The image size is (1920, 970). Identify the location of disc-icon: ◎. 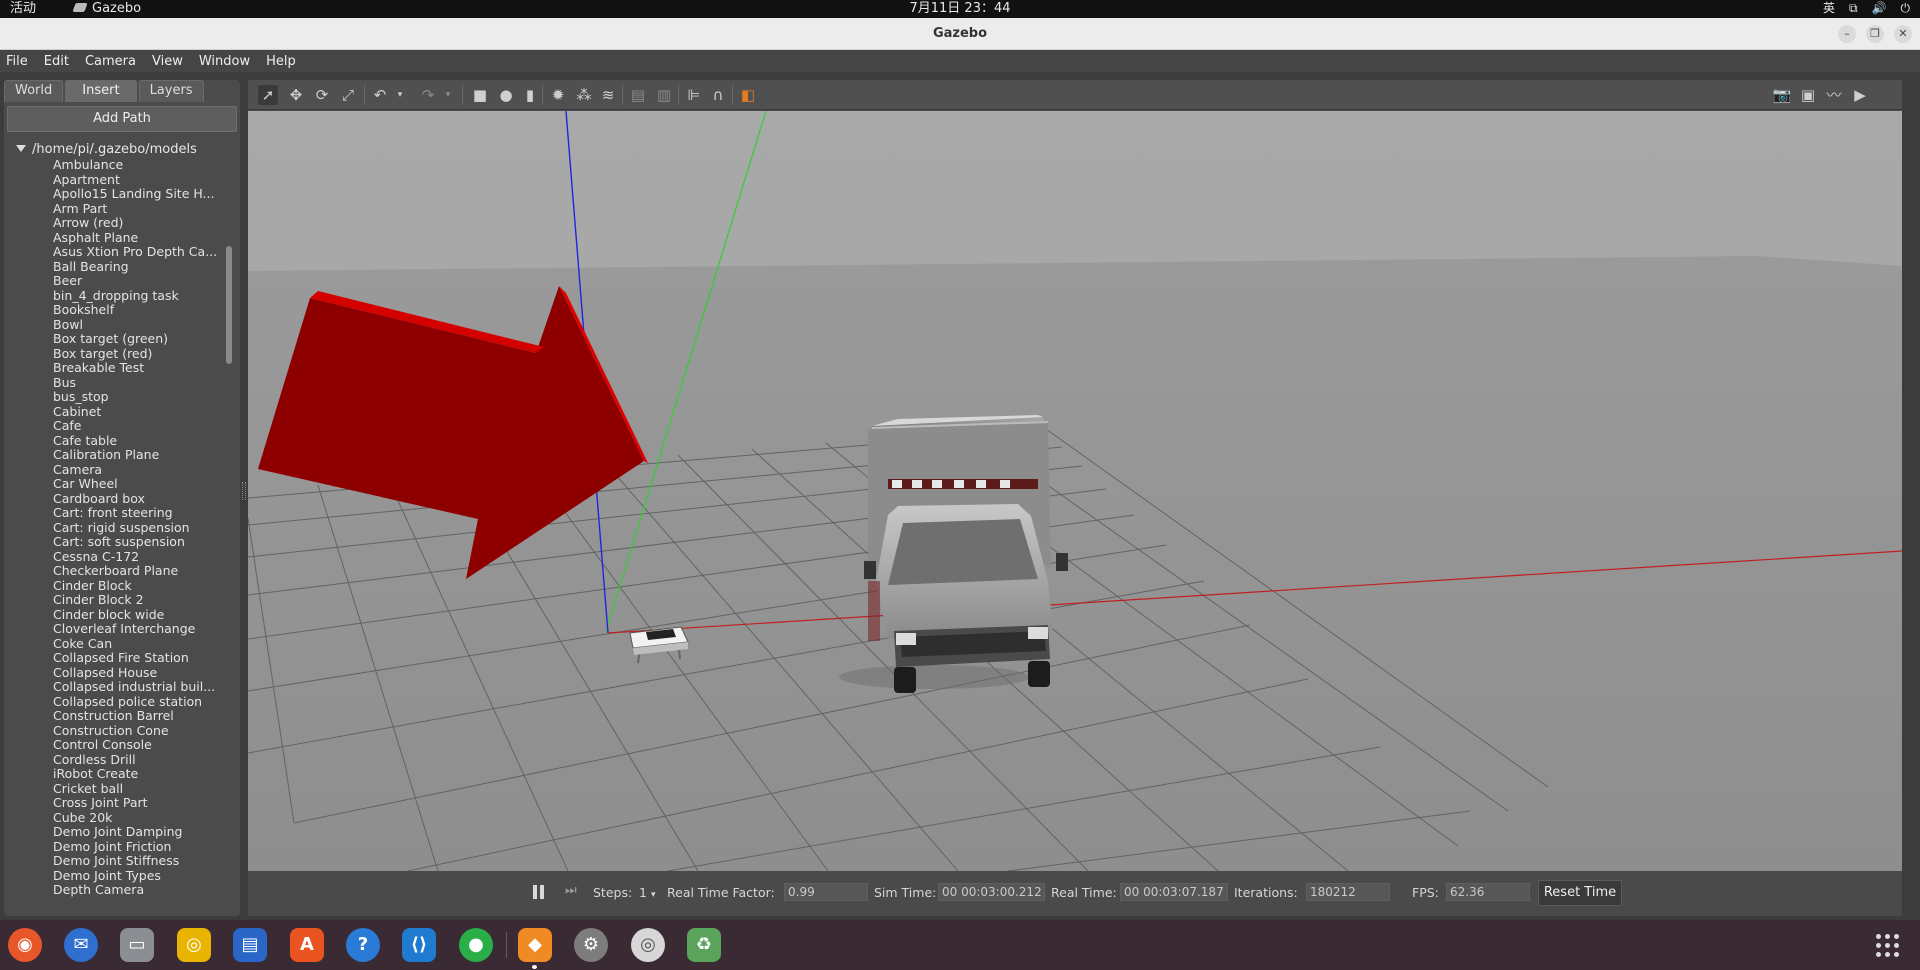
(648, 945).